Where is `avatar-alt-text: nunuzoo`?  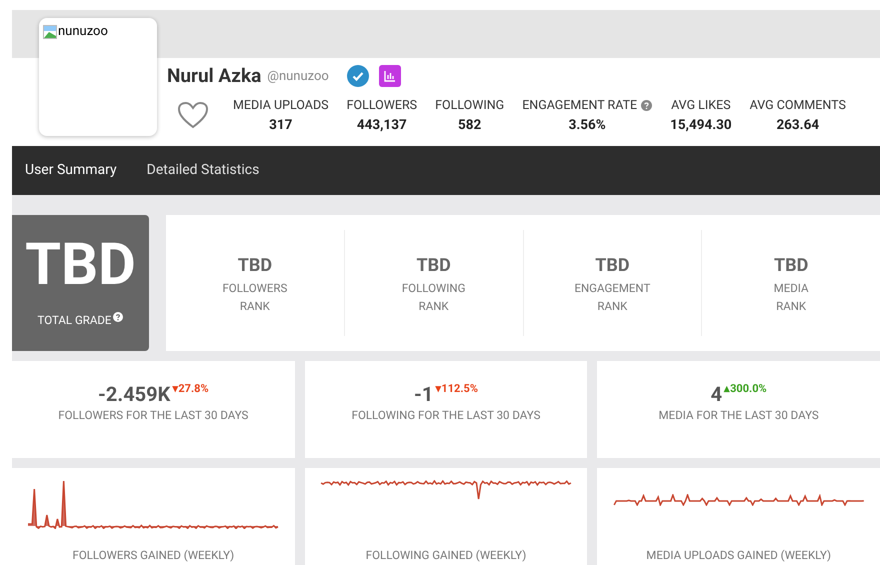 avatar-alt-text: nunuzoo is located at coordinates (83, 32).